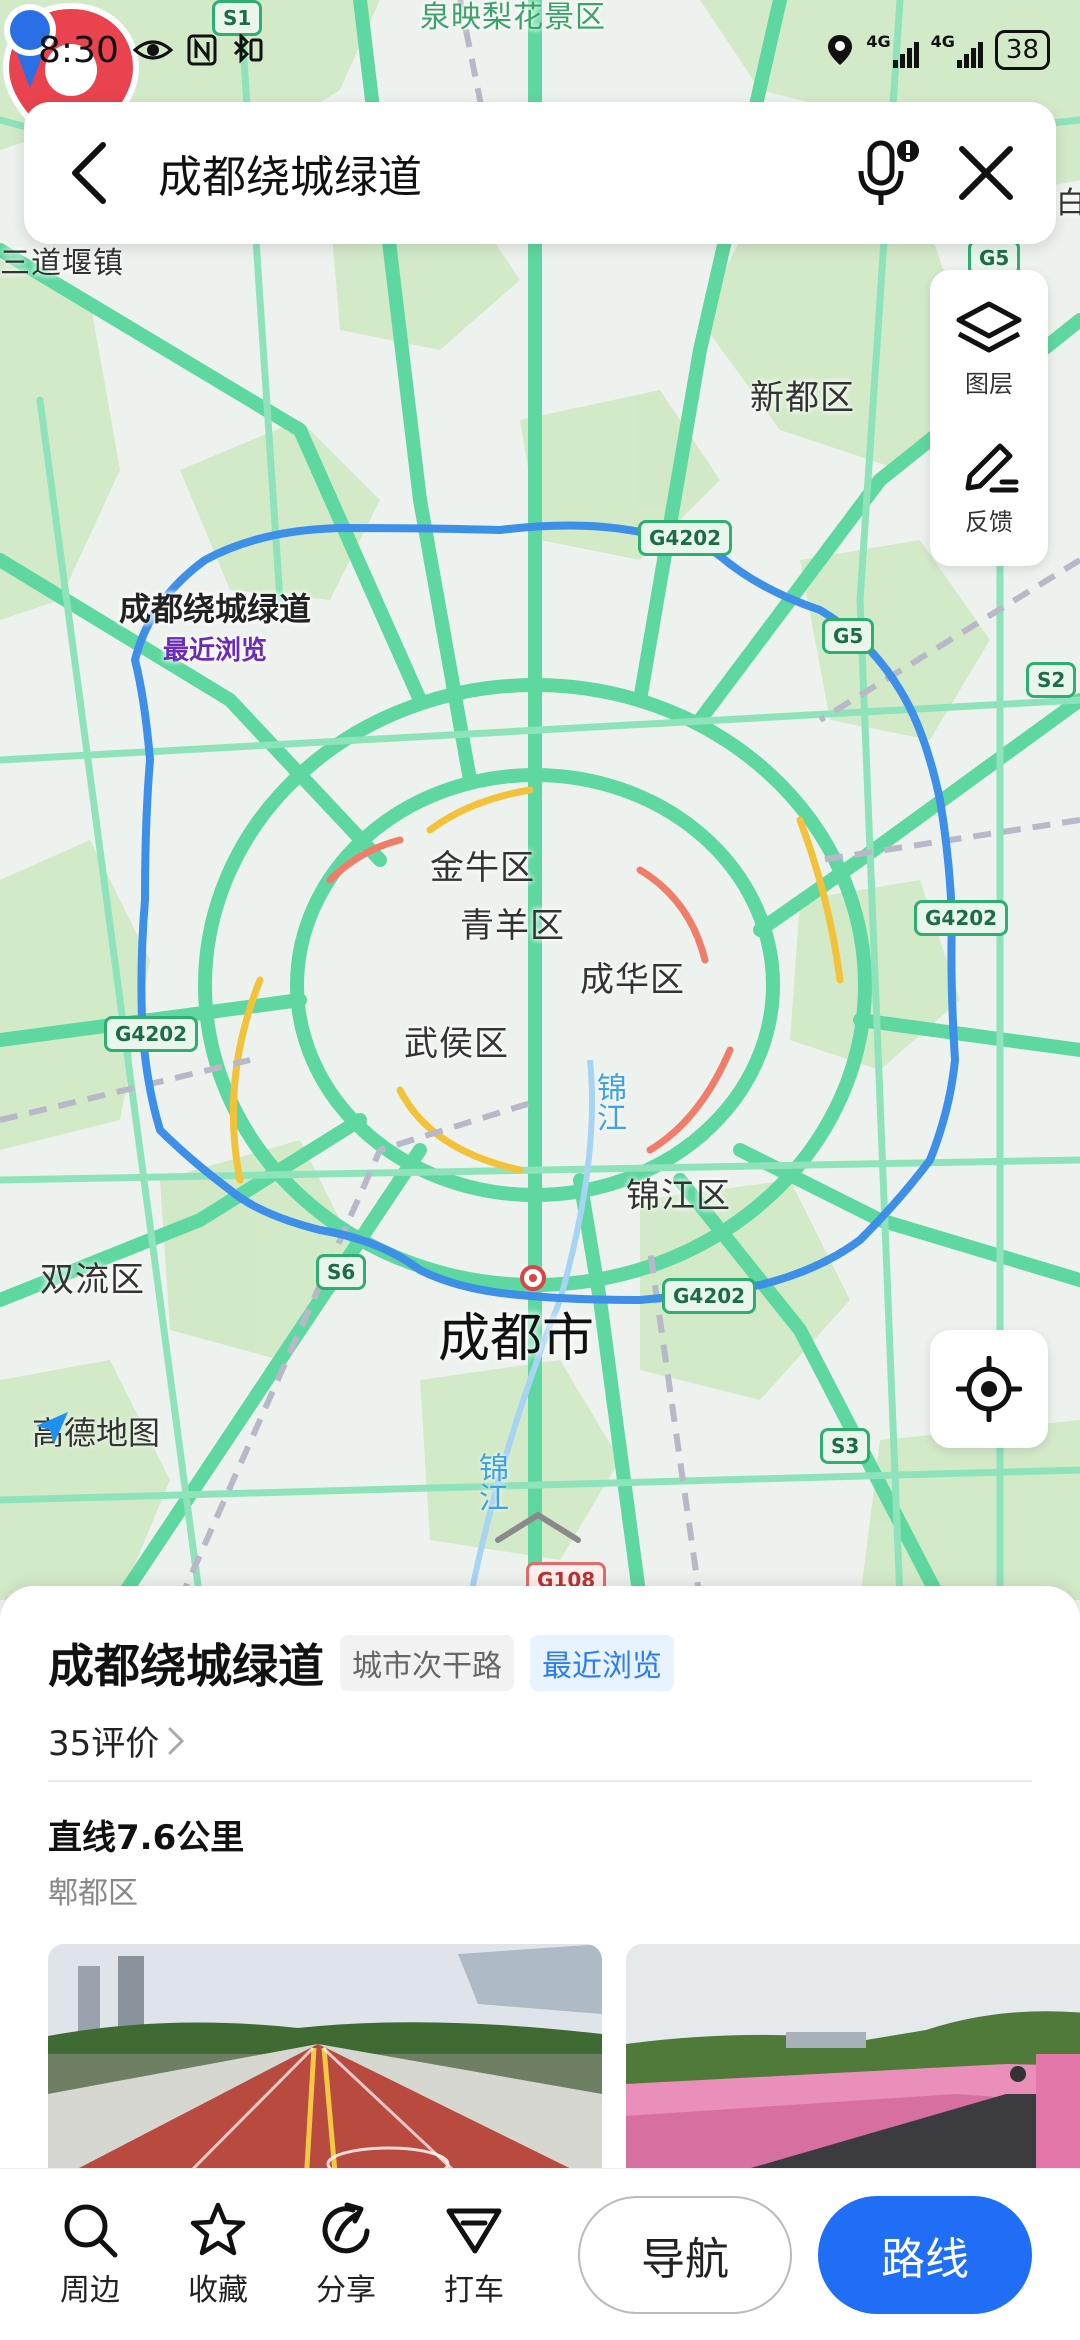 The image size is (1080, 2340). What do you see at coordinates (533, 1278) in the screenshot?
I see `city-center-marker` at bounding box center [533, 1278].